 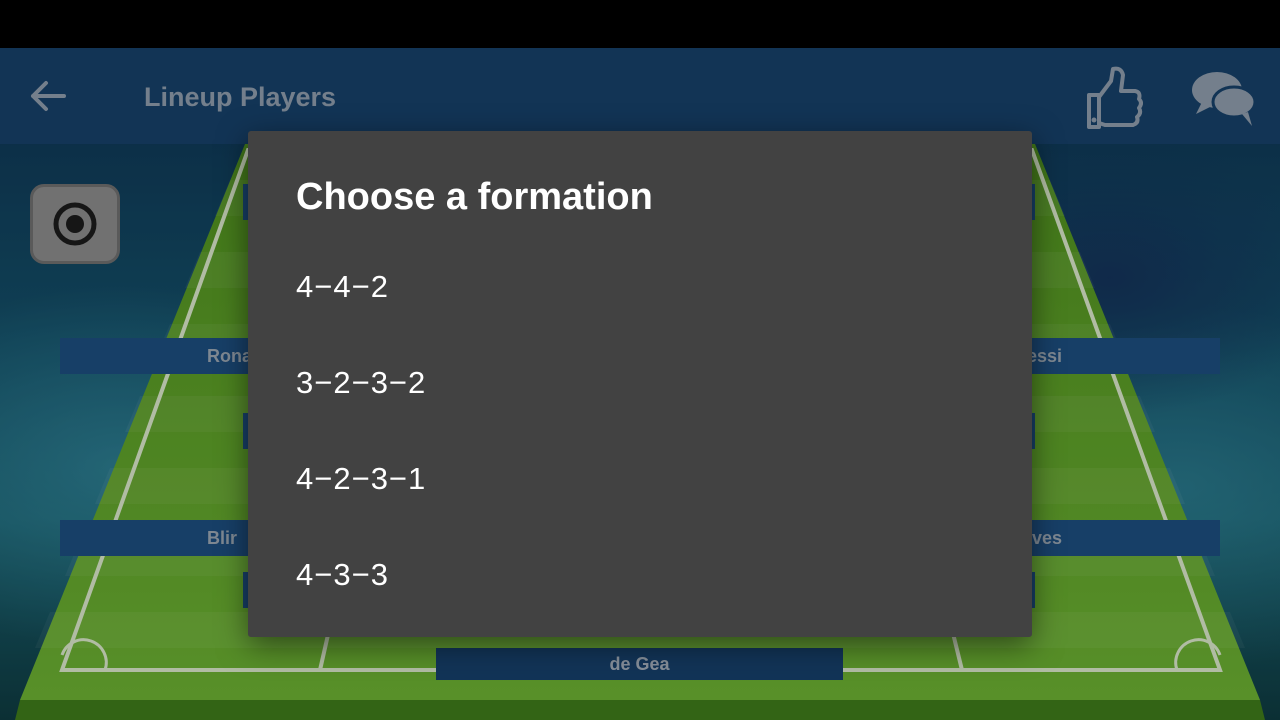 I want to click on formation-option-4-2-3-1: 4−2−3−1, so click(x=640, y=479).